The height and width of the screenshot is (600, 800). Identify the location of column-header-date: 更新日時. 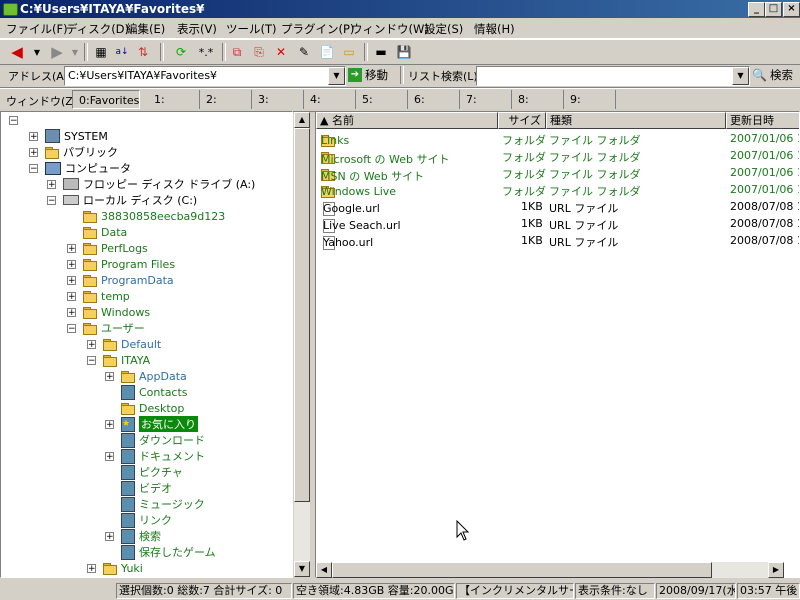
(762, 120).